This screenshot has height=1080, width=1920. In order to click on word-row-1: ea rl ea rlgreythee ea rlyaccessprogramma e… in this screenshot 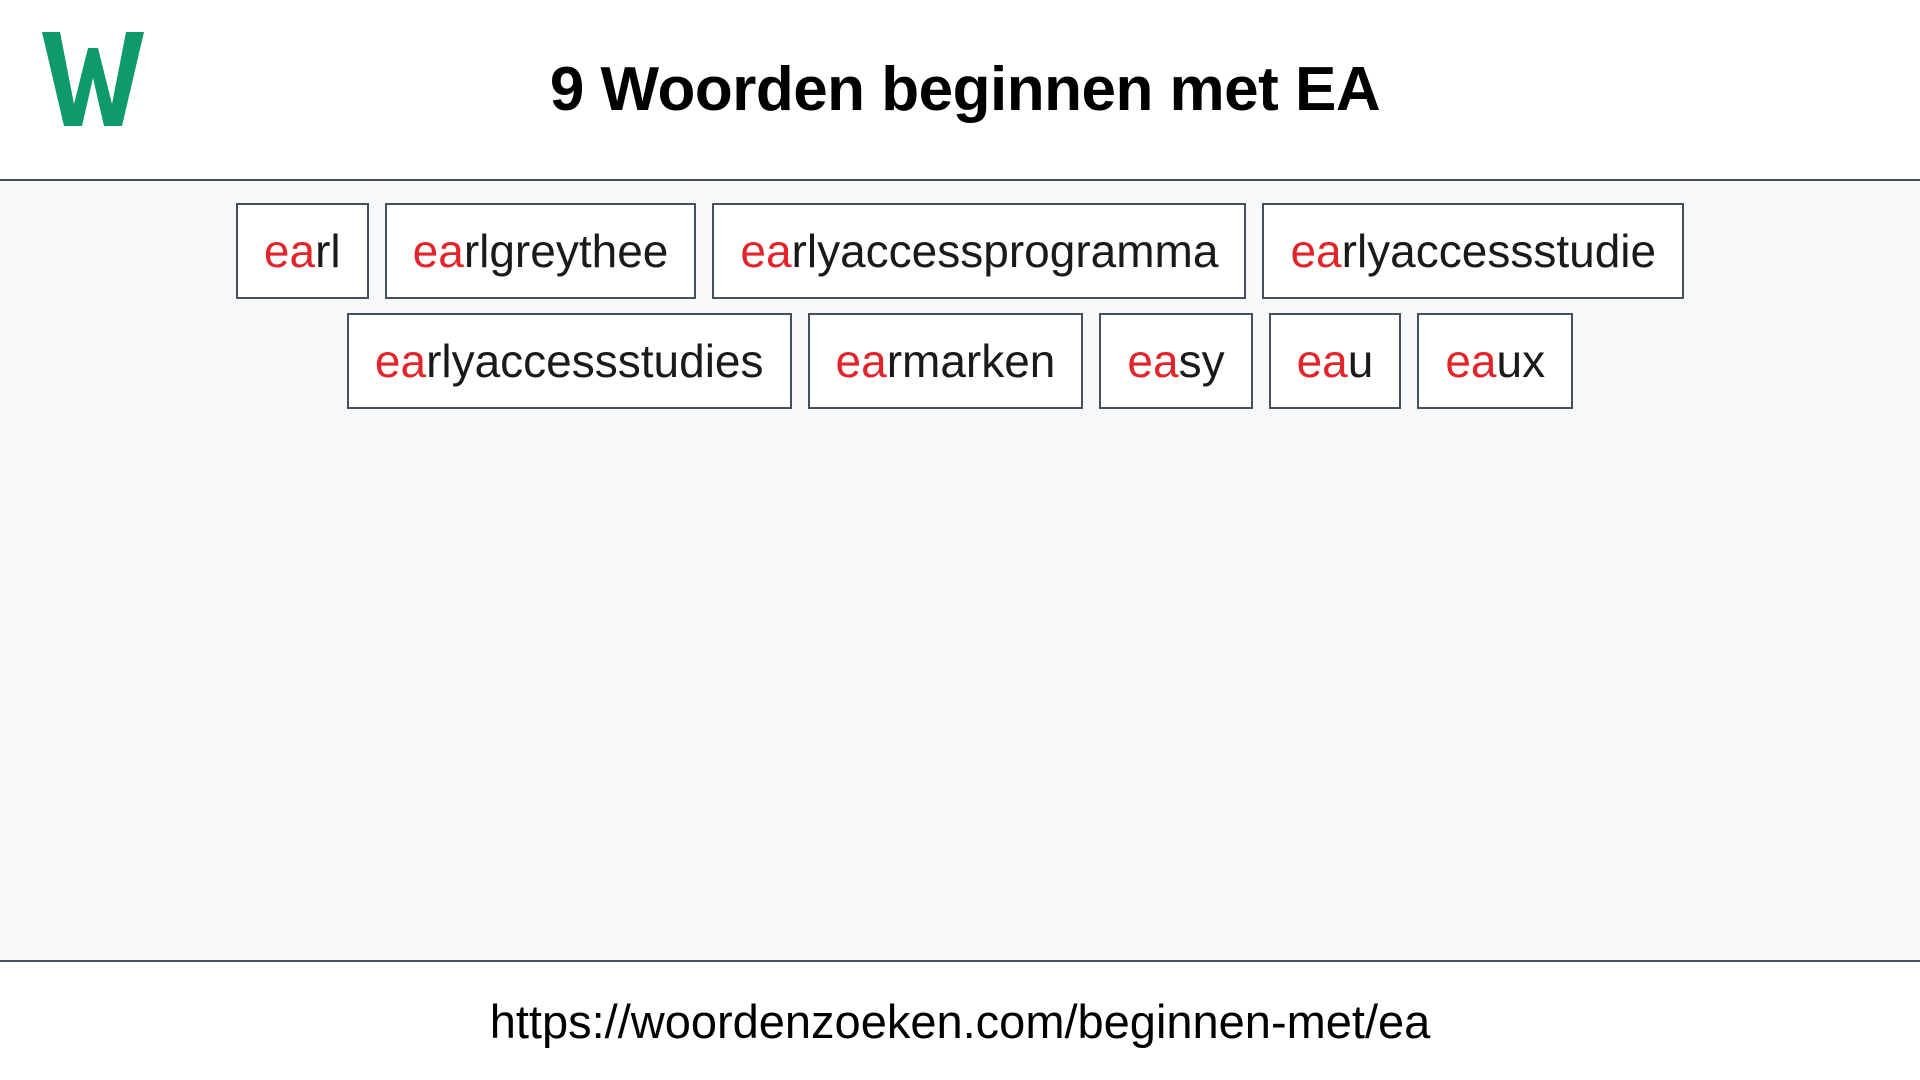, I will do `click(960, 251)`.